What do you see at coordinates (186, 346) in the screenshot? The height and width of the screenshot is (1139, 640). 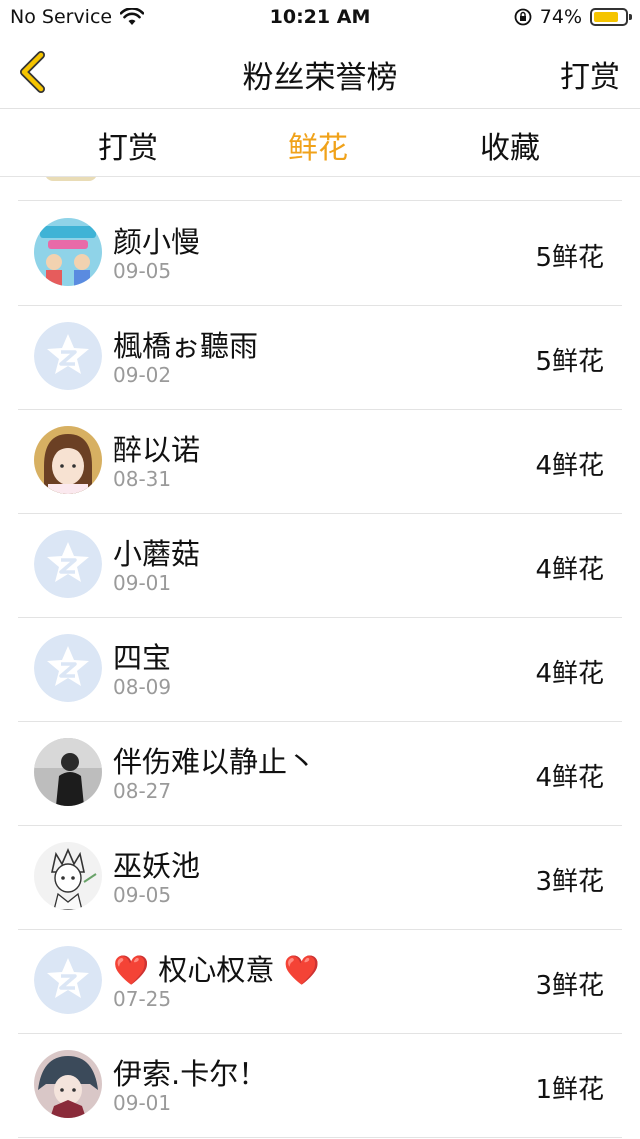 I see `fan-name: 楓橋ぉ聽雨` at bounding box center [186, 346].